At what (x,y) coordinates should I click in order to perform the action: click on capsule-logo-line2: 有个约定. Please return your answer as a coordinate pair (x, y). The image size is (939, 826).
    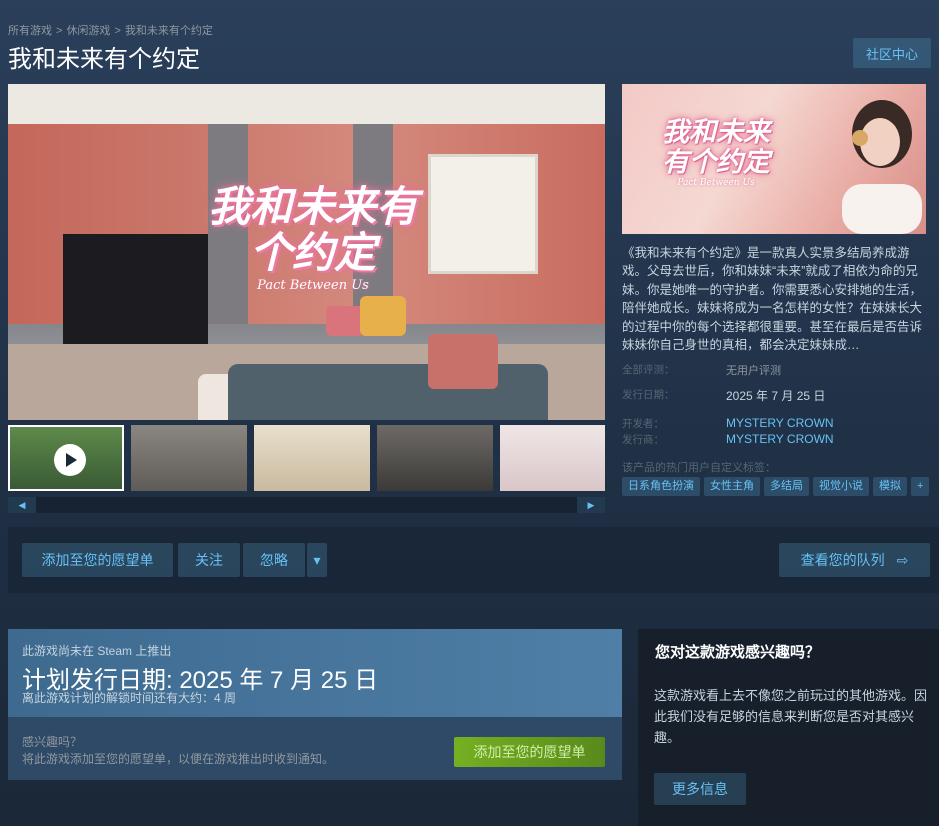
    Looking at the image, I should click on (716, 162).